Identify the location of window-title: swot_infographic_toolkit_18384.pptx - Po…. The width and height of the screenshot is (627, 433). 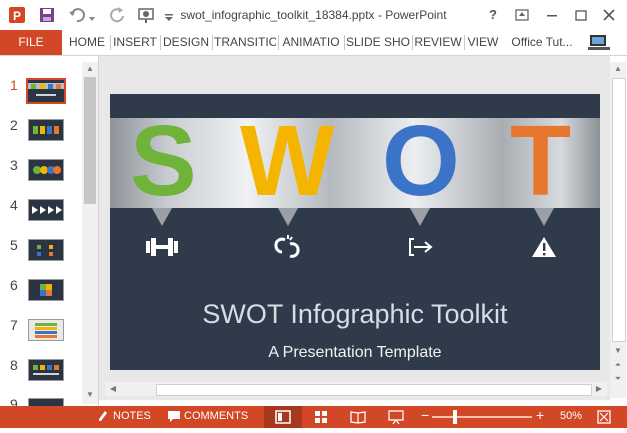
(313, 15).